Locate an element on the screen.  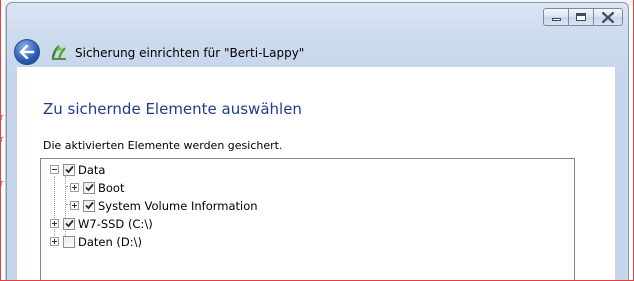
backup-restore-icon is located at coordinates (58, 52).